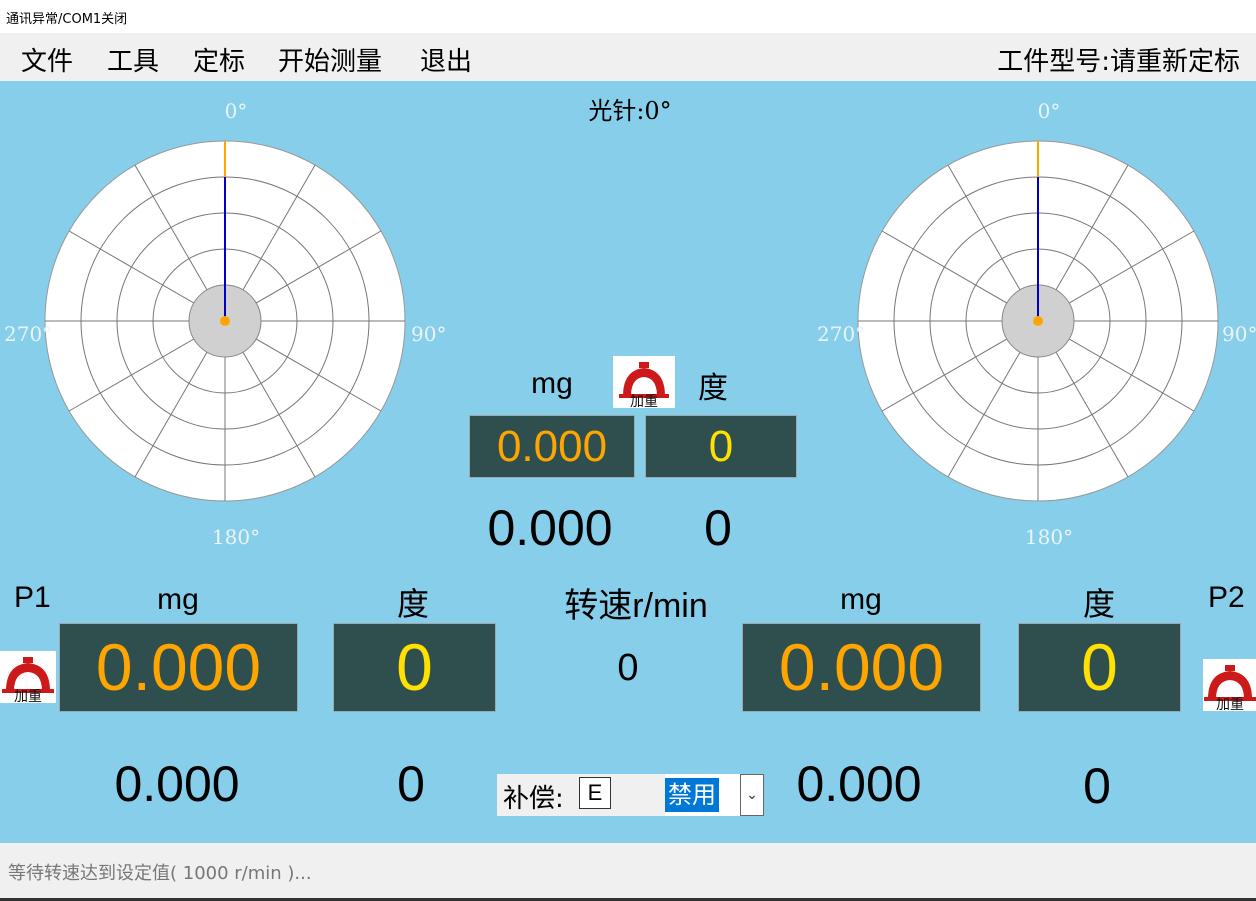 This screenshot has width=1256, height=901. What do you see at coordinates (550, 528) in the screenshot?
I see `center-mg-sub: 0.000` at bounding box center [550, 528].